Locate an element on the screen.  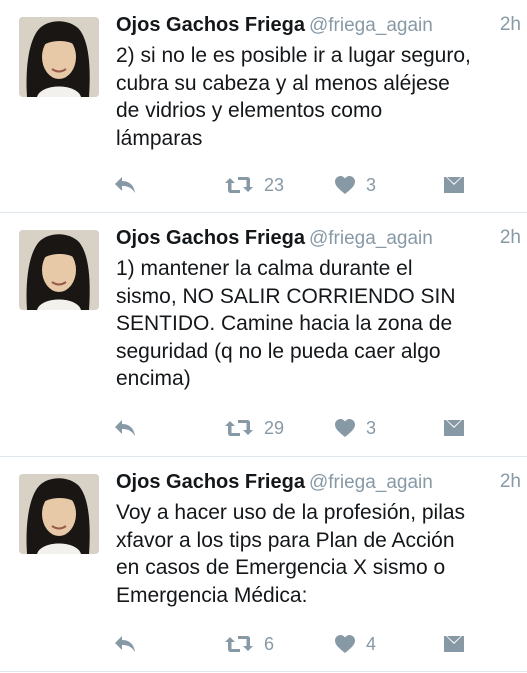
retweet-button: 6 is located at coordinates (249, 644).